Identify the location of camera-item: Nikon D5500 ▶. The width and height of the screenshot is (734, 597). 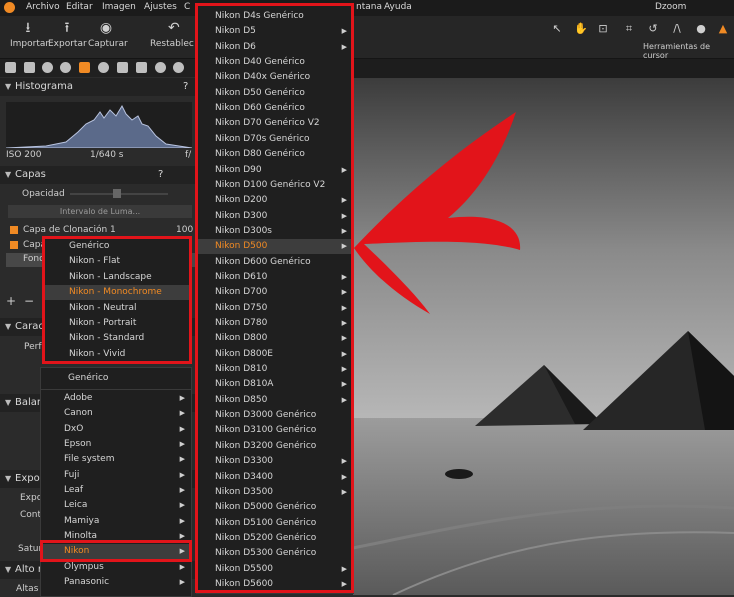
(275, 569).